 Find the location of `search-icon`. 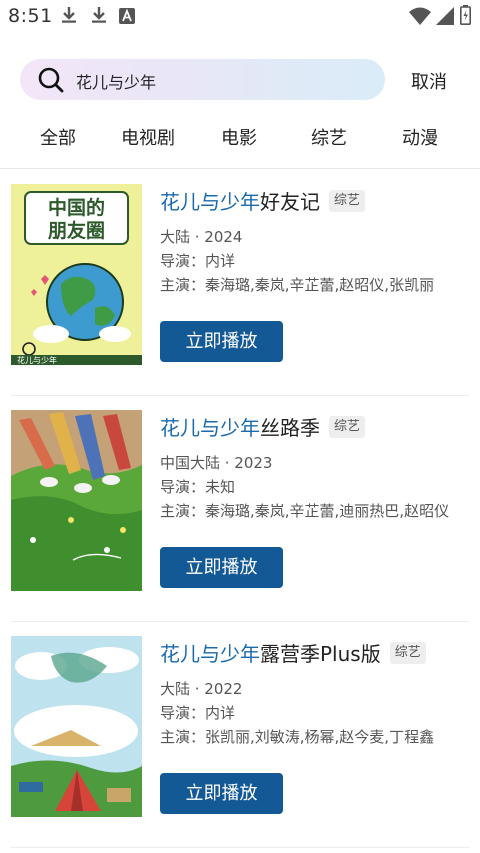

search-icon is located at coordinates (51, 80).